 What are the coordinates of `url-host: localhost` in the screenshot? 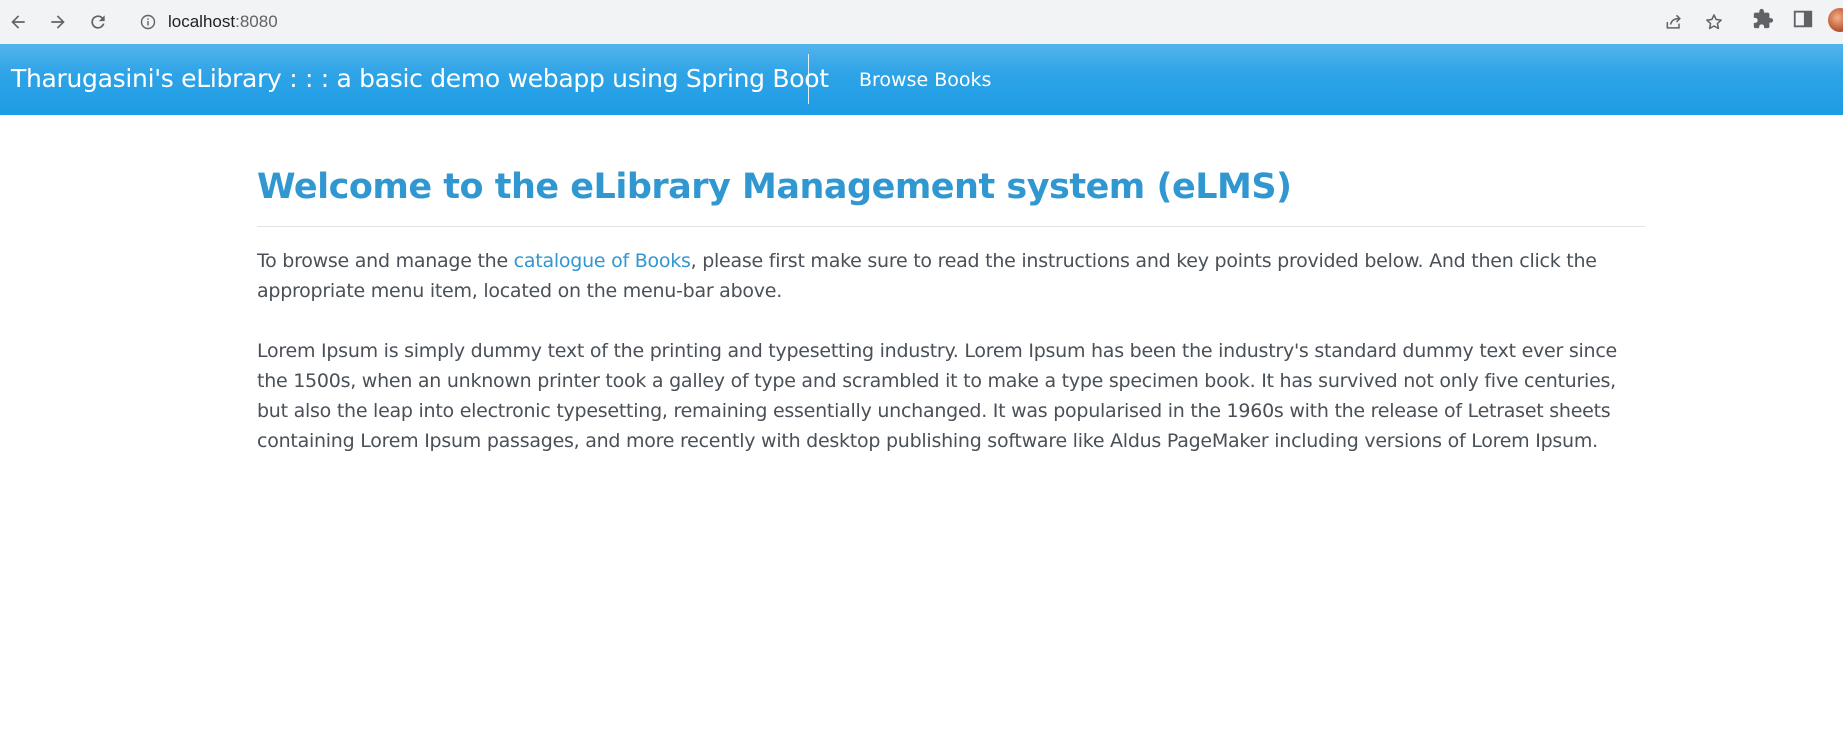 It's located at (202, 21).